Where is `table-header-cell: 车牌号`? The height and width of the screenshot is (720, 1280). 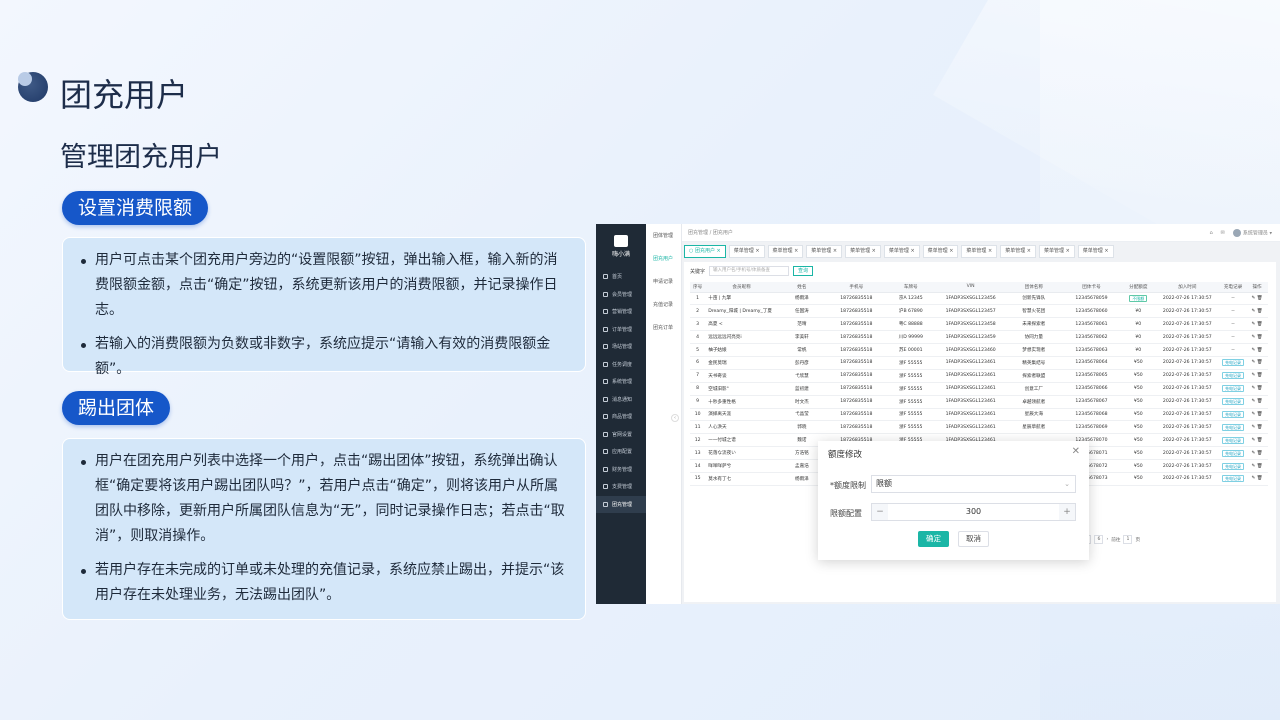
table-header-cell: 车牌号 is located at coordinates (910, 287).